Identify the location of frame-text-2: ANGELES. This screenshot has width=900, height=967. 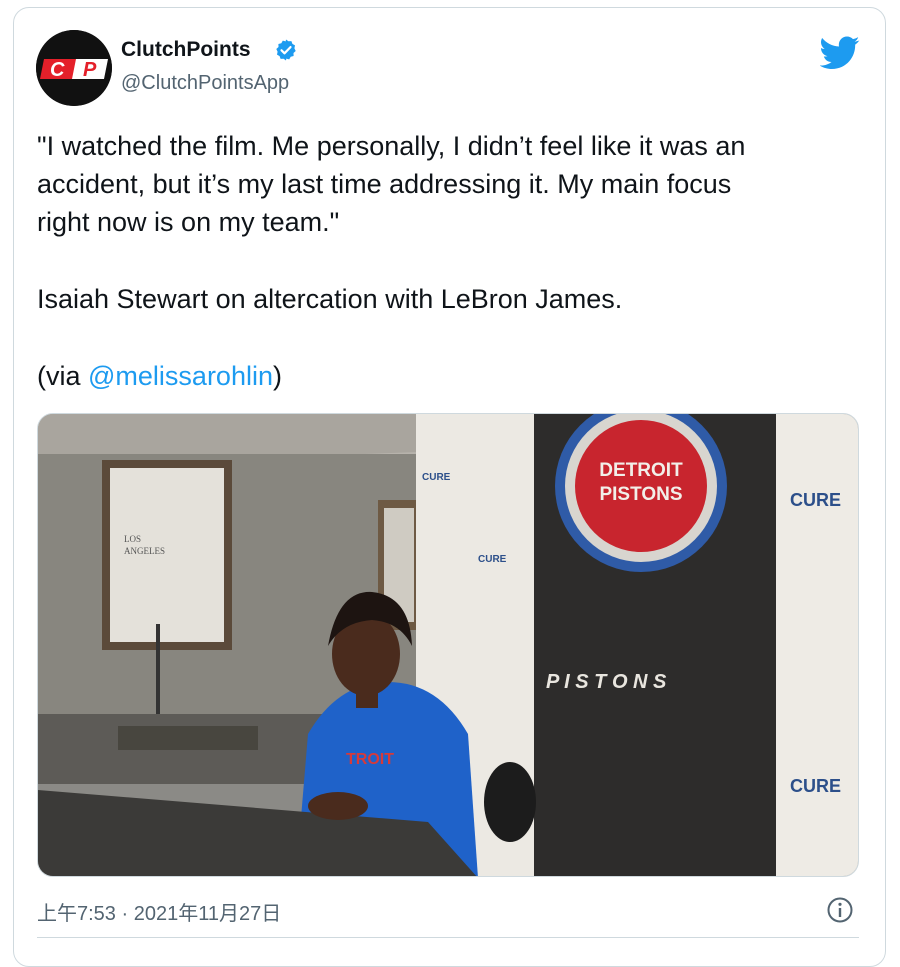
(144, 551).